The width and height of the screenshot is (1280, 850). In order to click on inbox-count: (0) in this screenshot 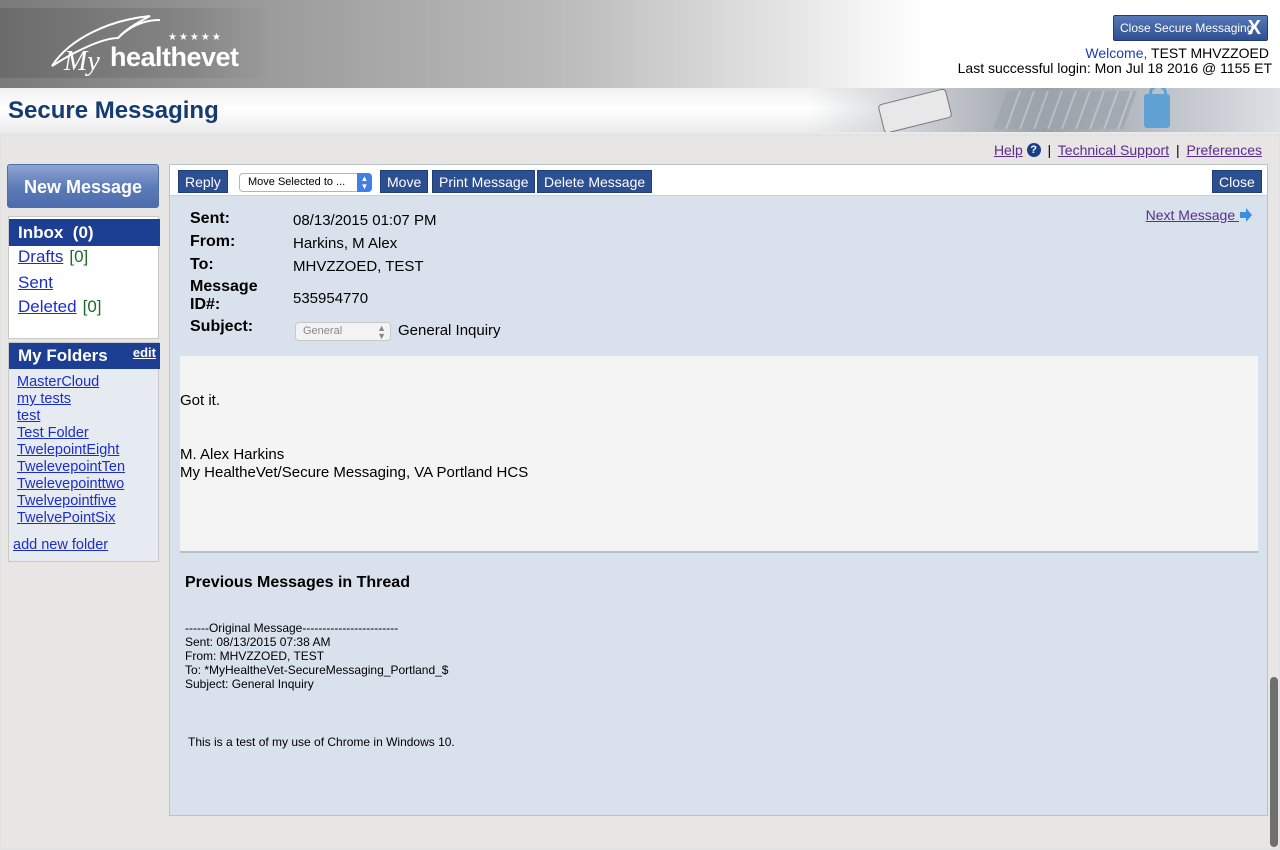, I will do `click(83, 232)`.